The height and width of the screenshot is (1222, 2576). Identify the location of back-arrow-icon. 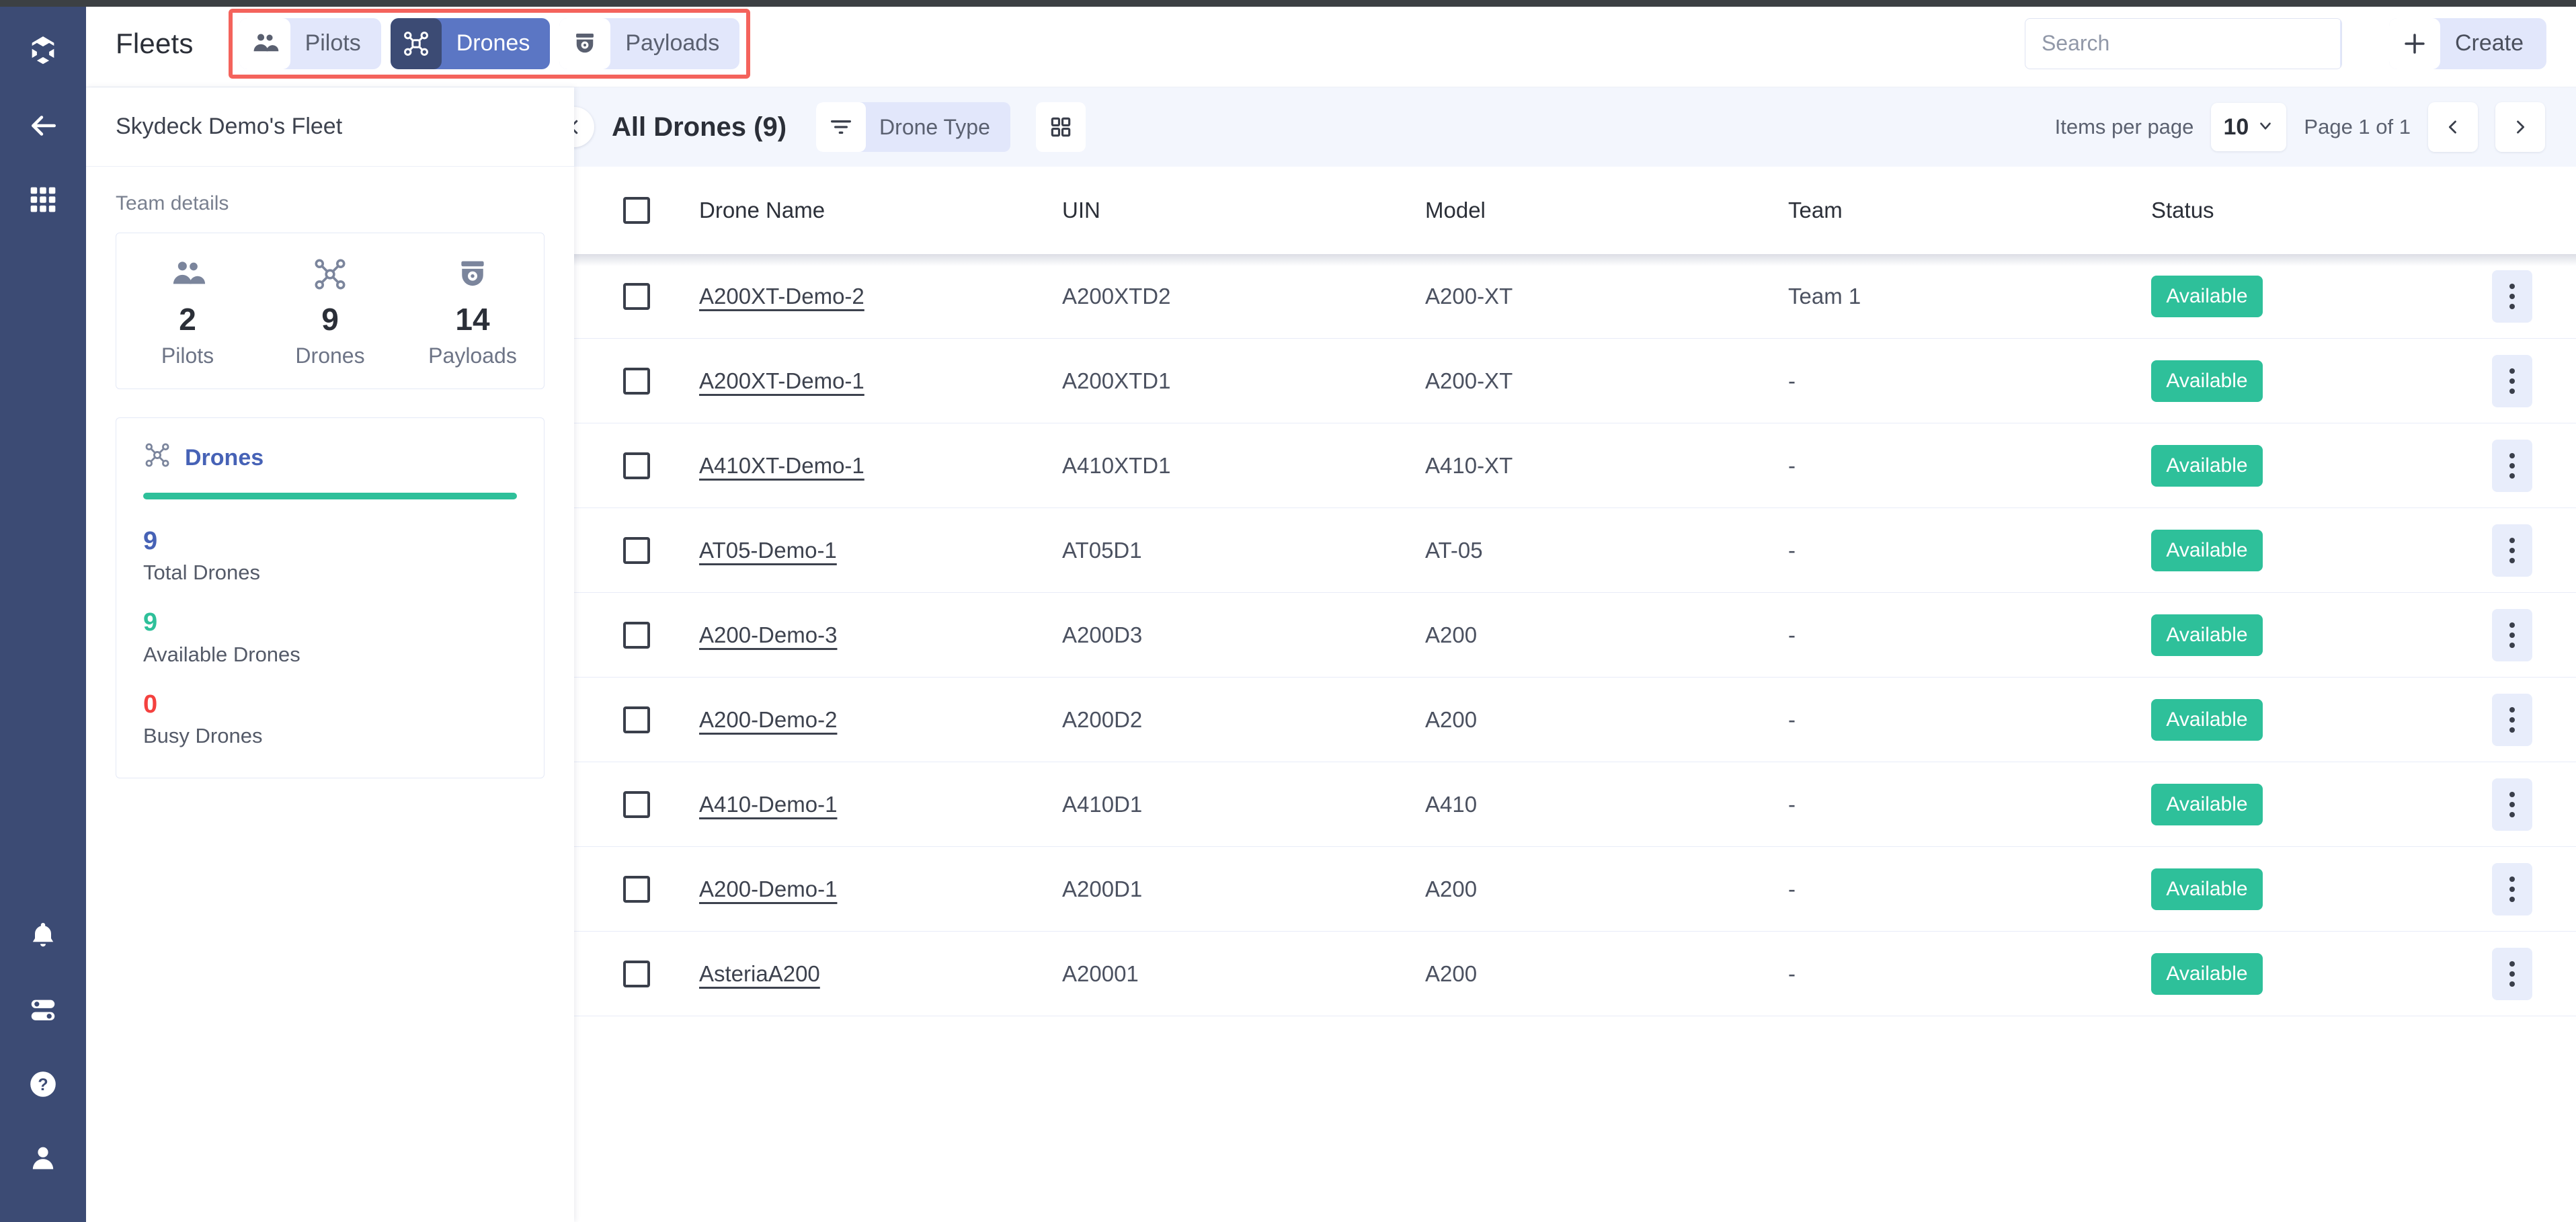
(43, 126).